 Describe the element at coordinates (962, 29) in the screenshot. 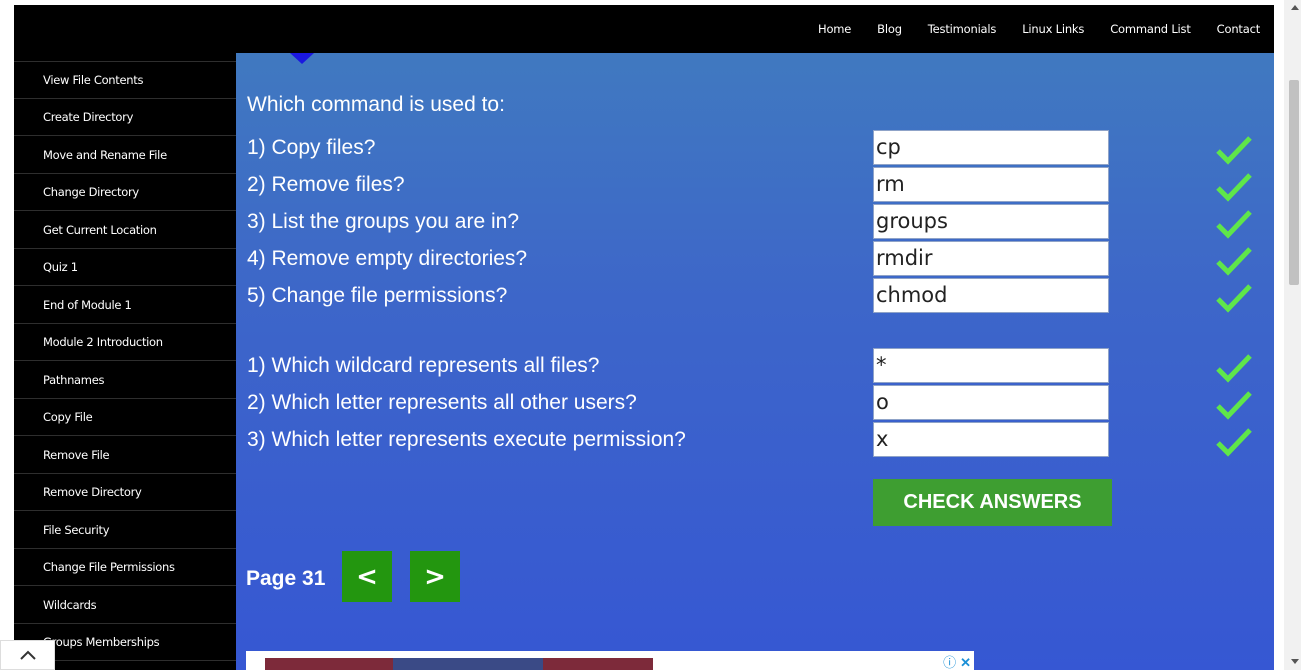

I see `nav-testimonials: Testimonials` at that location.